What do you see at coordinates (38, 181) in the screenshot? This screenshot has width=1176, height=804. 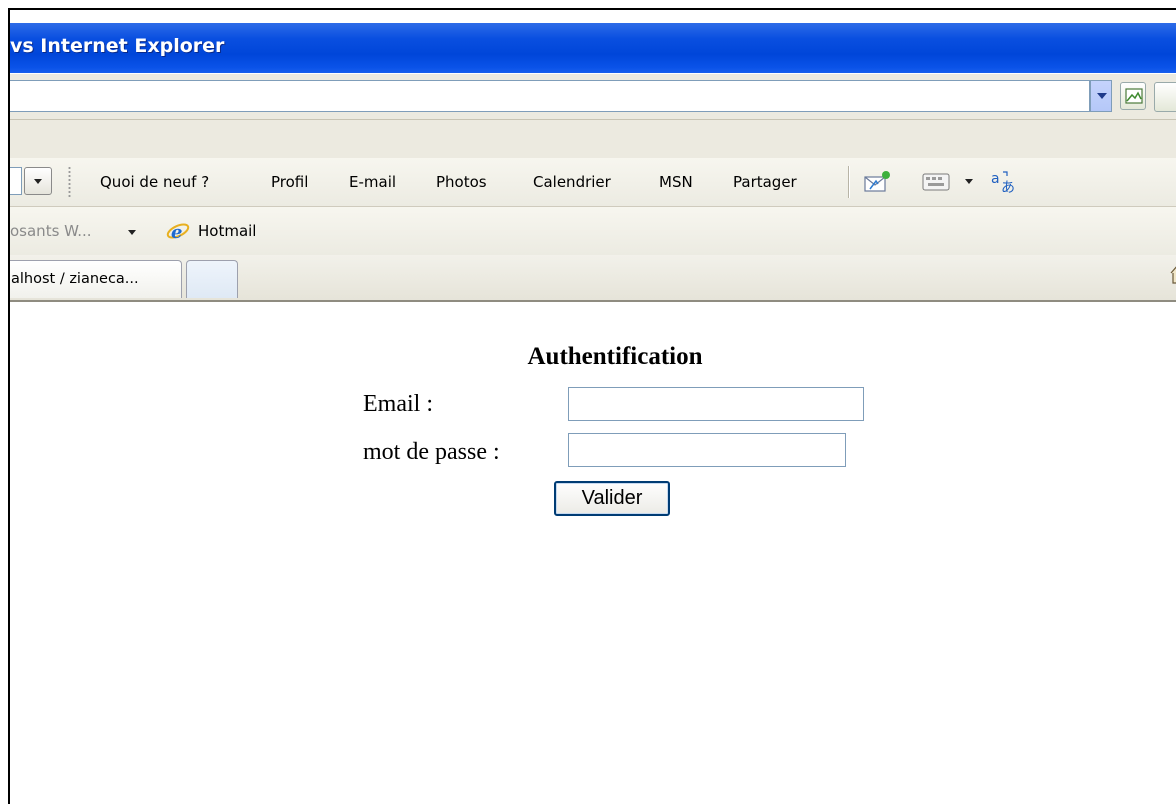 I see `msn-search-dropdown` at bounding box center [38, 181].